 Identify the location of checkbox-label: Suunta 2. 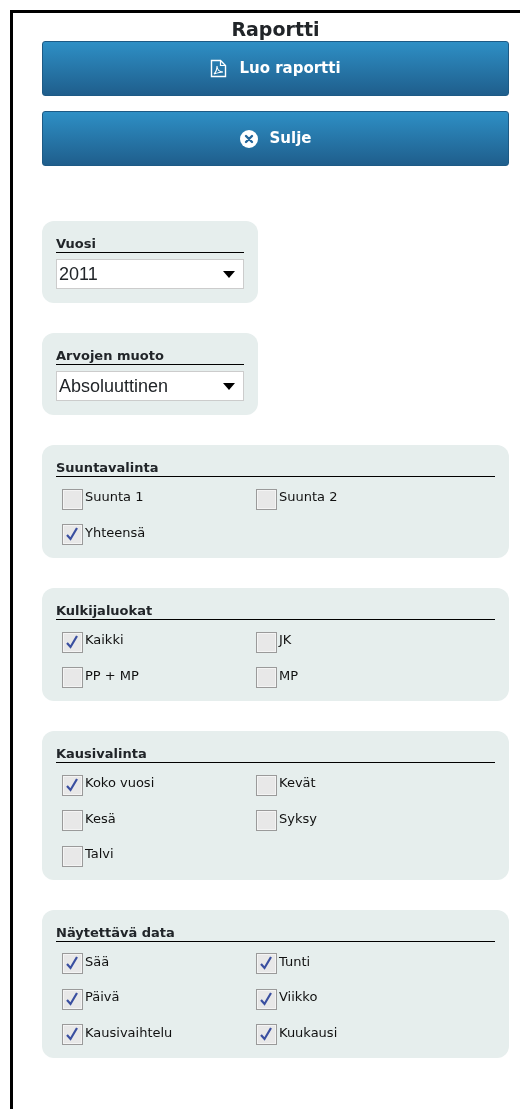
(308, 497).